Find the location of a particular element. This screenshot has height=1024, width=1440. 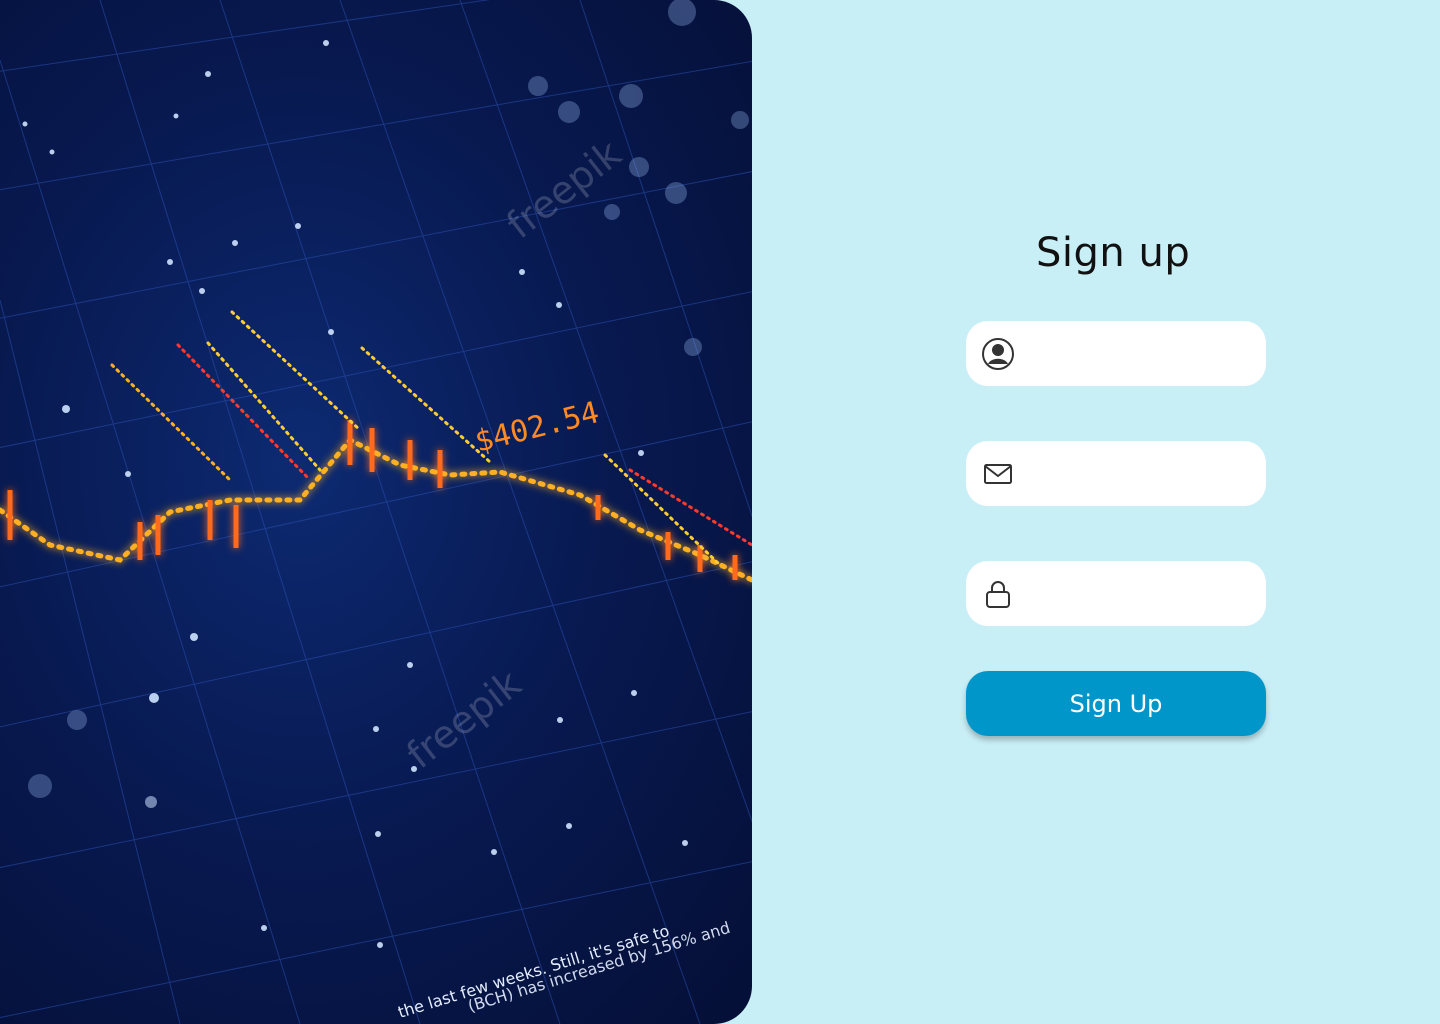

sign-up-button: Sign Up is located at coordinates (1116, 703).